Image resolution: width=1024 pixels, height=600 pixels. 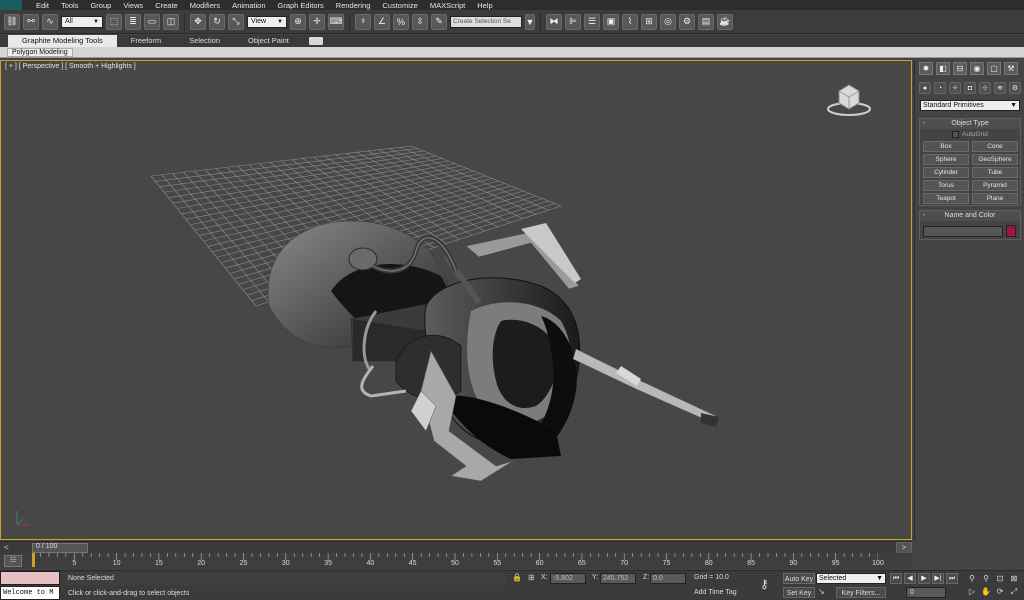 What do you see at coordinates (420, 21) in the screenshot?
I see `spinner-snap-icon: ⇳` at bounding box center [420, 21].